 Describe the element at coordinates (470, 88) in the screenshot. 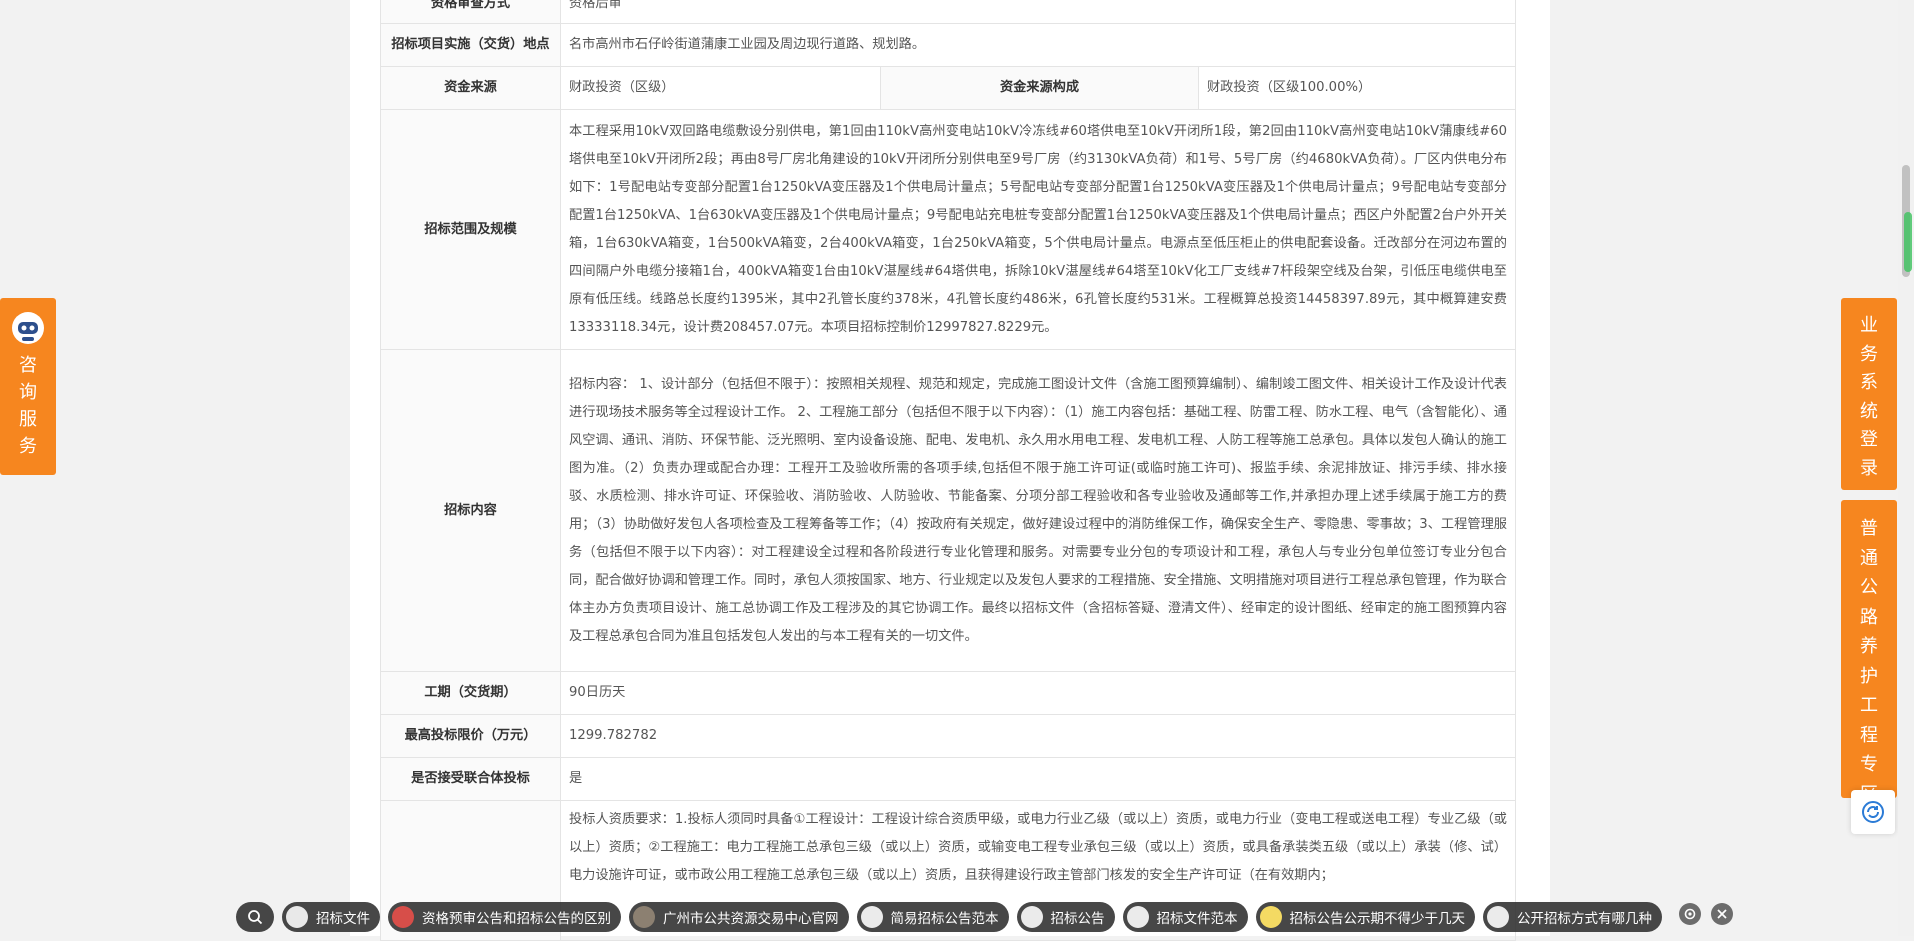

I see `row-label: 资金来源` at that location.